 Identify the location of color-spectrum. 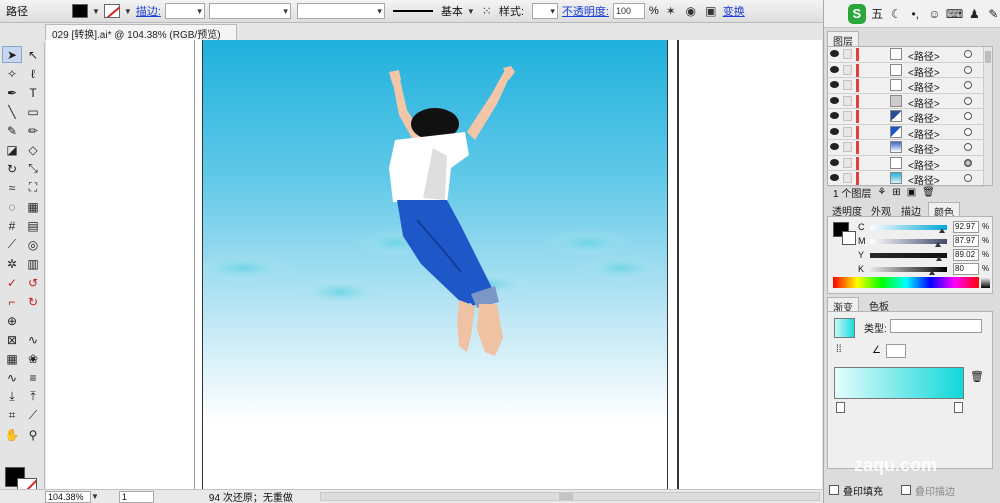
(906, 282).